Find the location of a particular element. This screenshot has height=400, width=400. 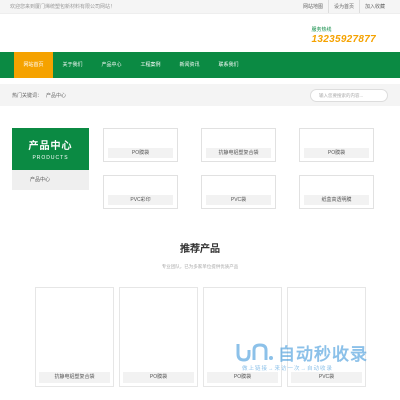

sidebar-header: 产品中心 PRODUCTS is located at coordinates (50, 149).